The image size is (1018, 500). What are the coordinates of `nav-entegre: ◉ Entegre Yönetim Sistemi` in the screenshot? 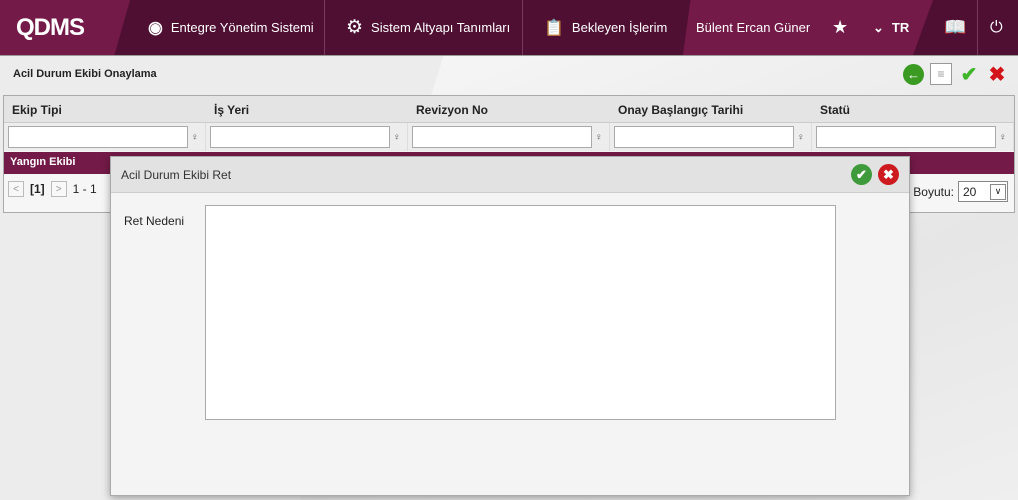 It's located at (231, 27).